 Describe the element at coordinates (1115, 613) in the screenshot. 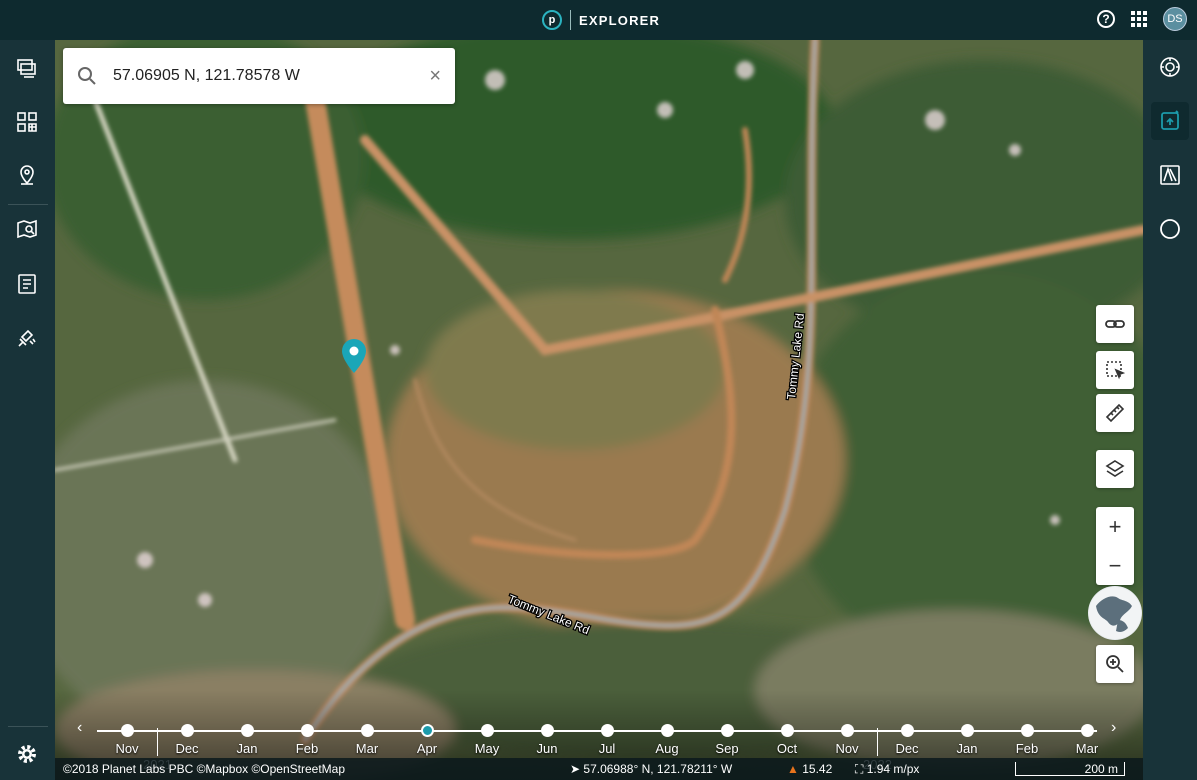

I see `globe-view-icon` at that location.